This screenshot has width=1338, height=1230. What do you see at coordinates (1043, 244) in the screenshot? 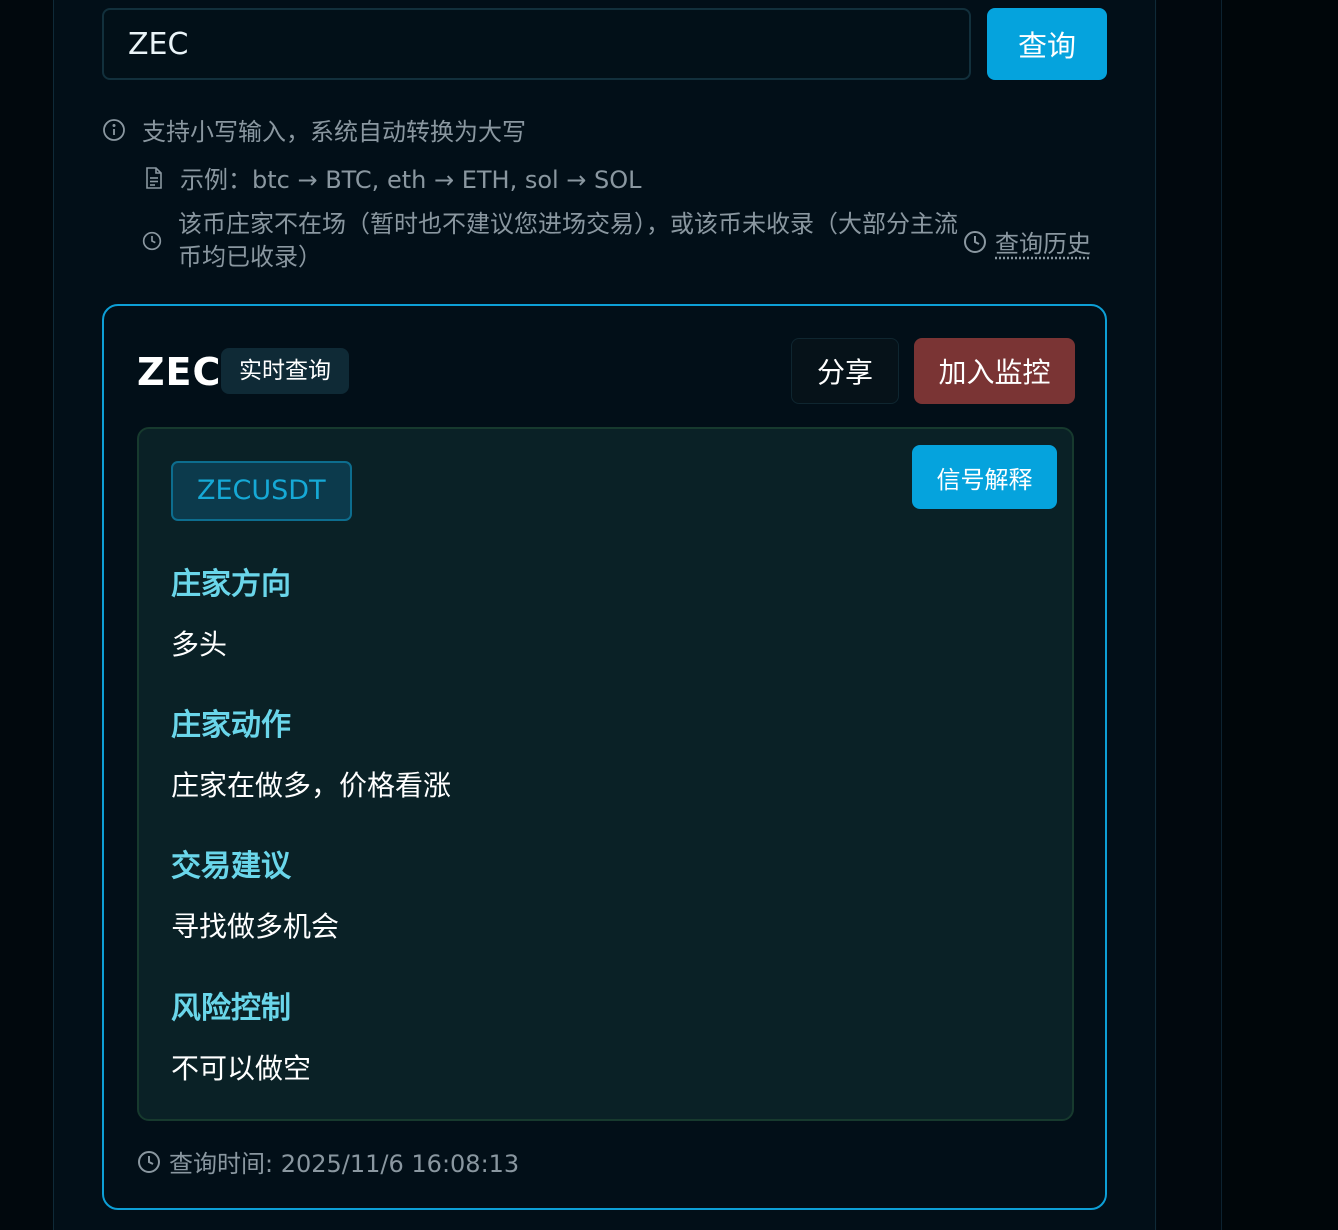
I see `query-history-label: 查询历史` at bounding box center [1043, 244].